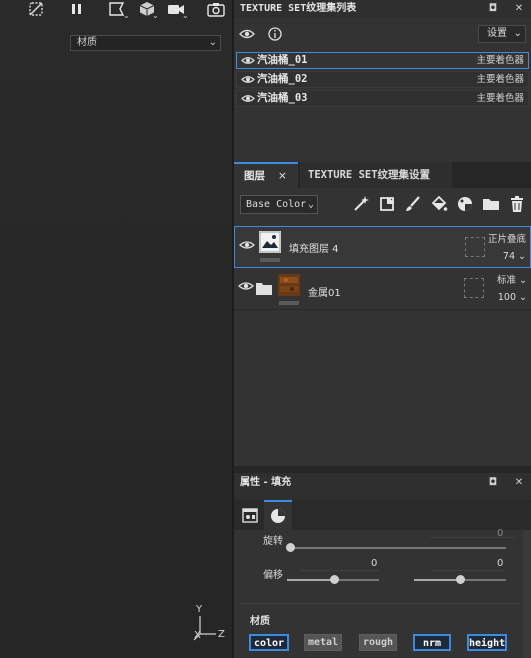 The width and height of the screenshot is (531, 658). Describe the element at coordinates (497, 33) in the screenshot. I see `settings-dropdown-label: 设置` at that location.